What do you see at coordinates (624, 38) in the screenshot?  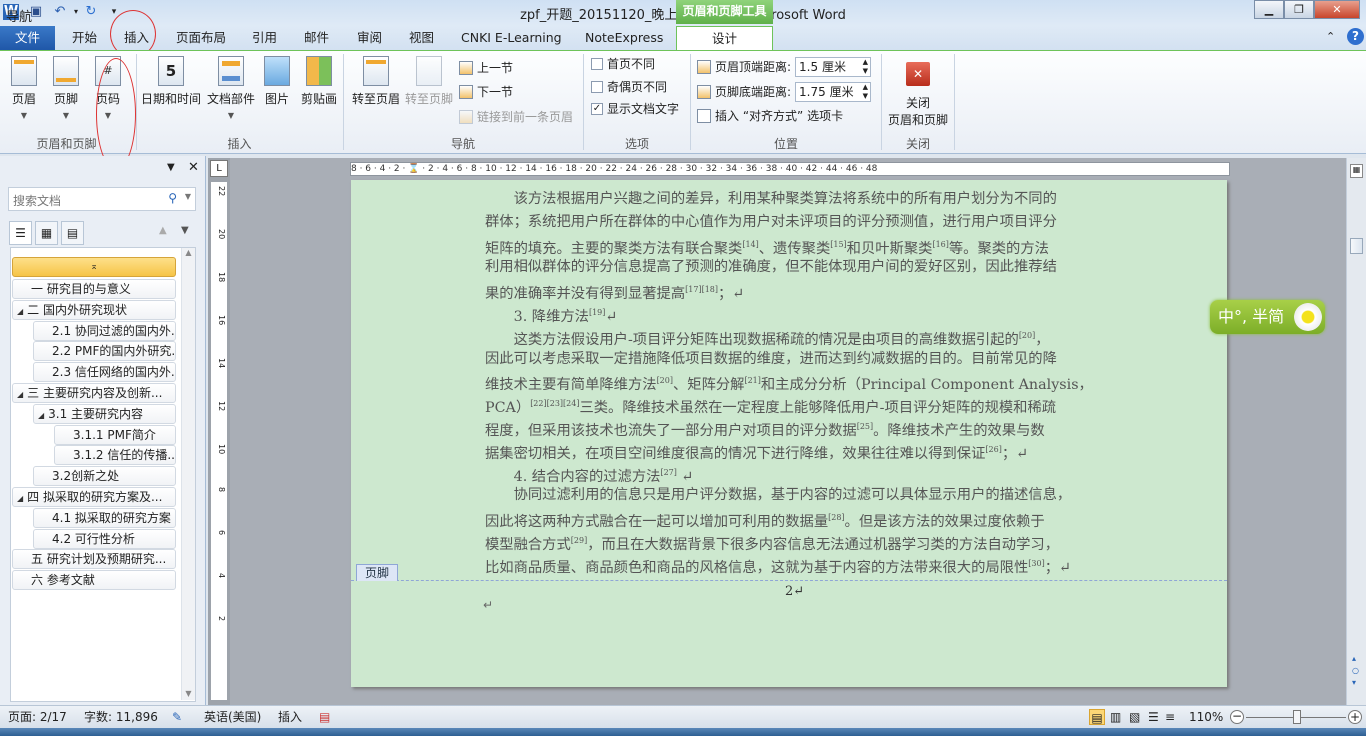 I see `tab-noteexpress: NoteExpress` at bounding box center [624, 38].